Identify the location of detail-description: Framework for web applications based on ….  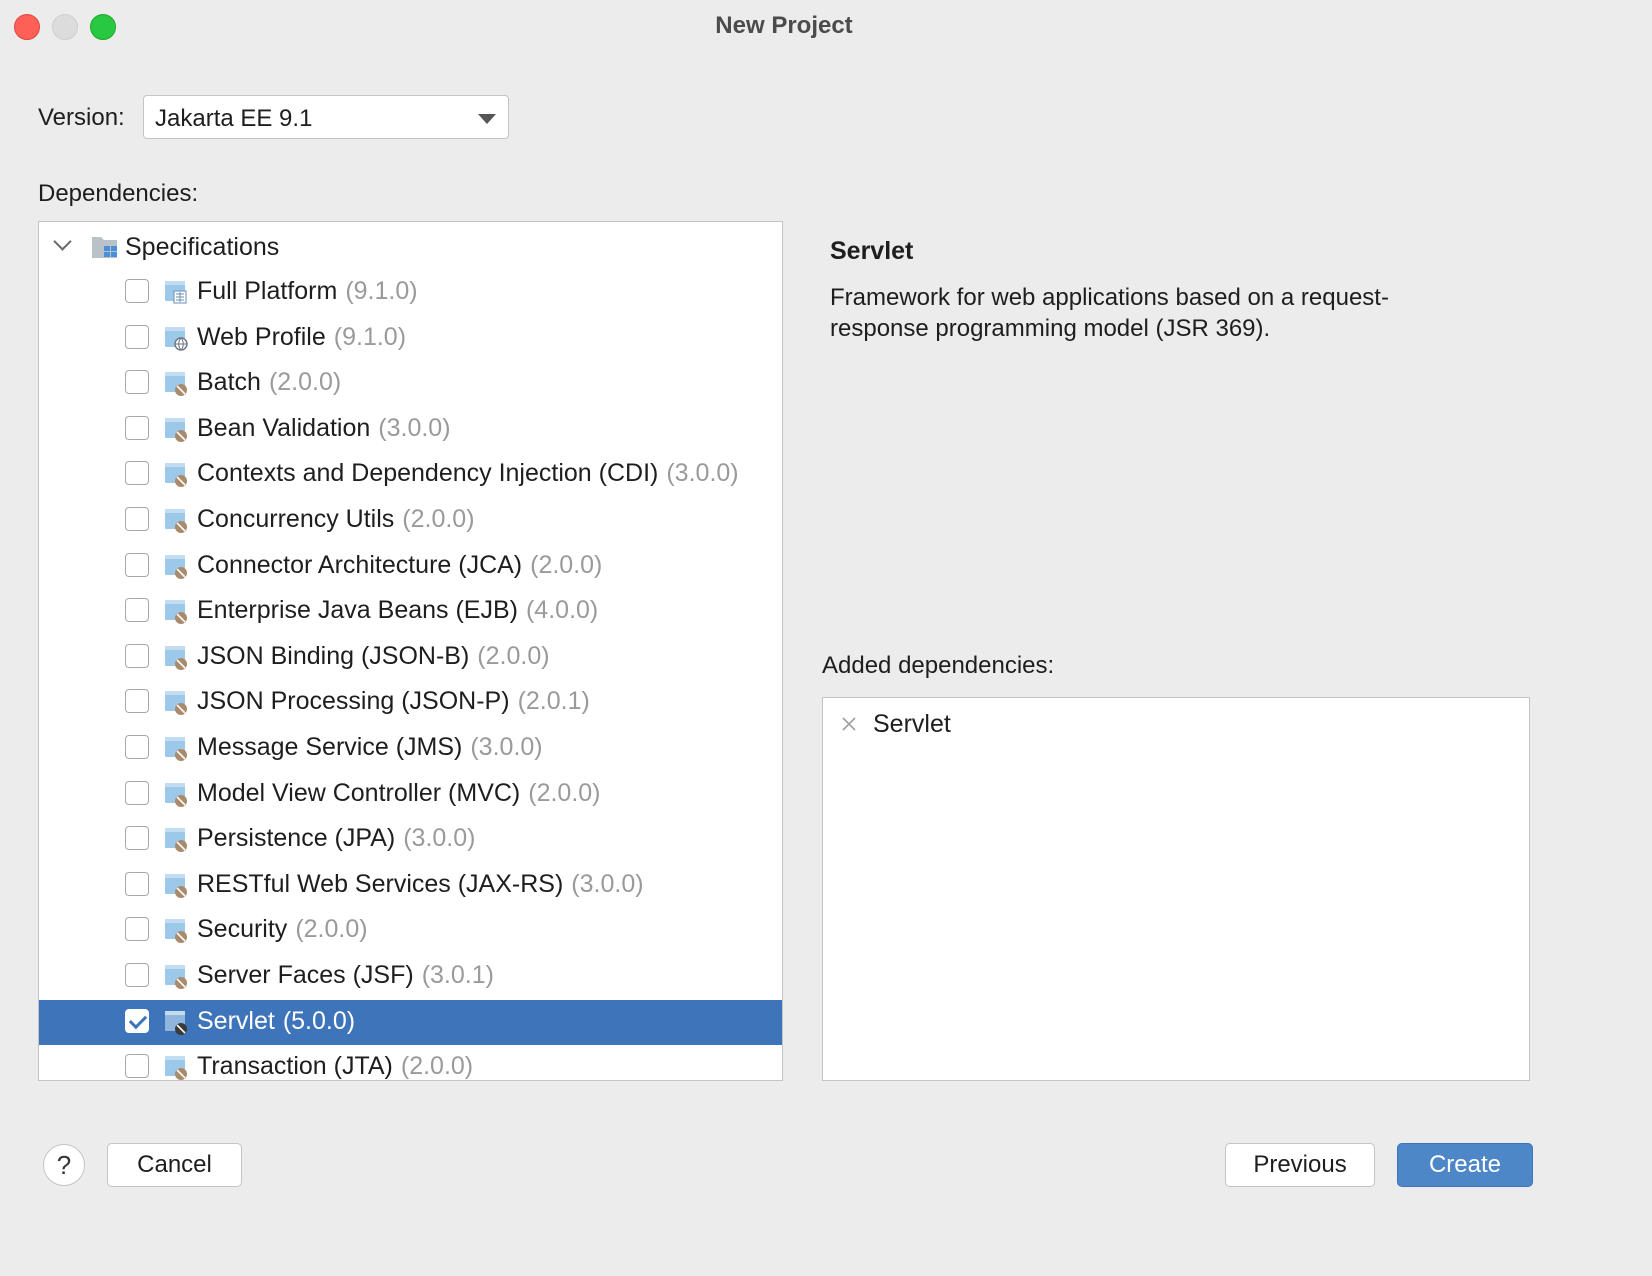
(1109, 313).